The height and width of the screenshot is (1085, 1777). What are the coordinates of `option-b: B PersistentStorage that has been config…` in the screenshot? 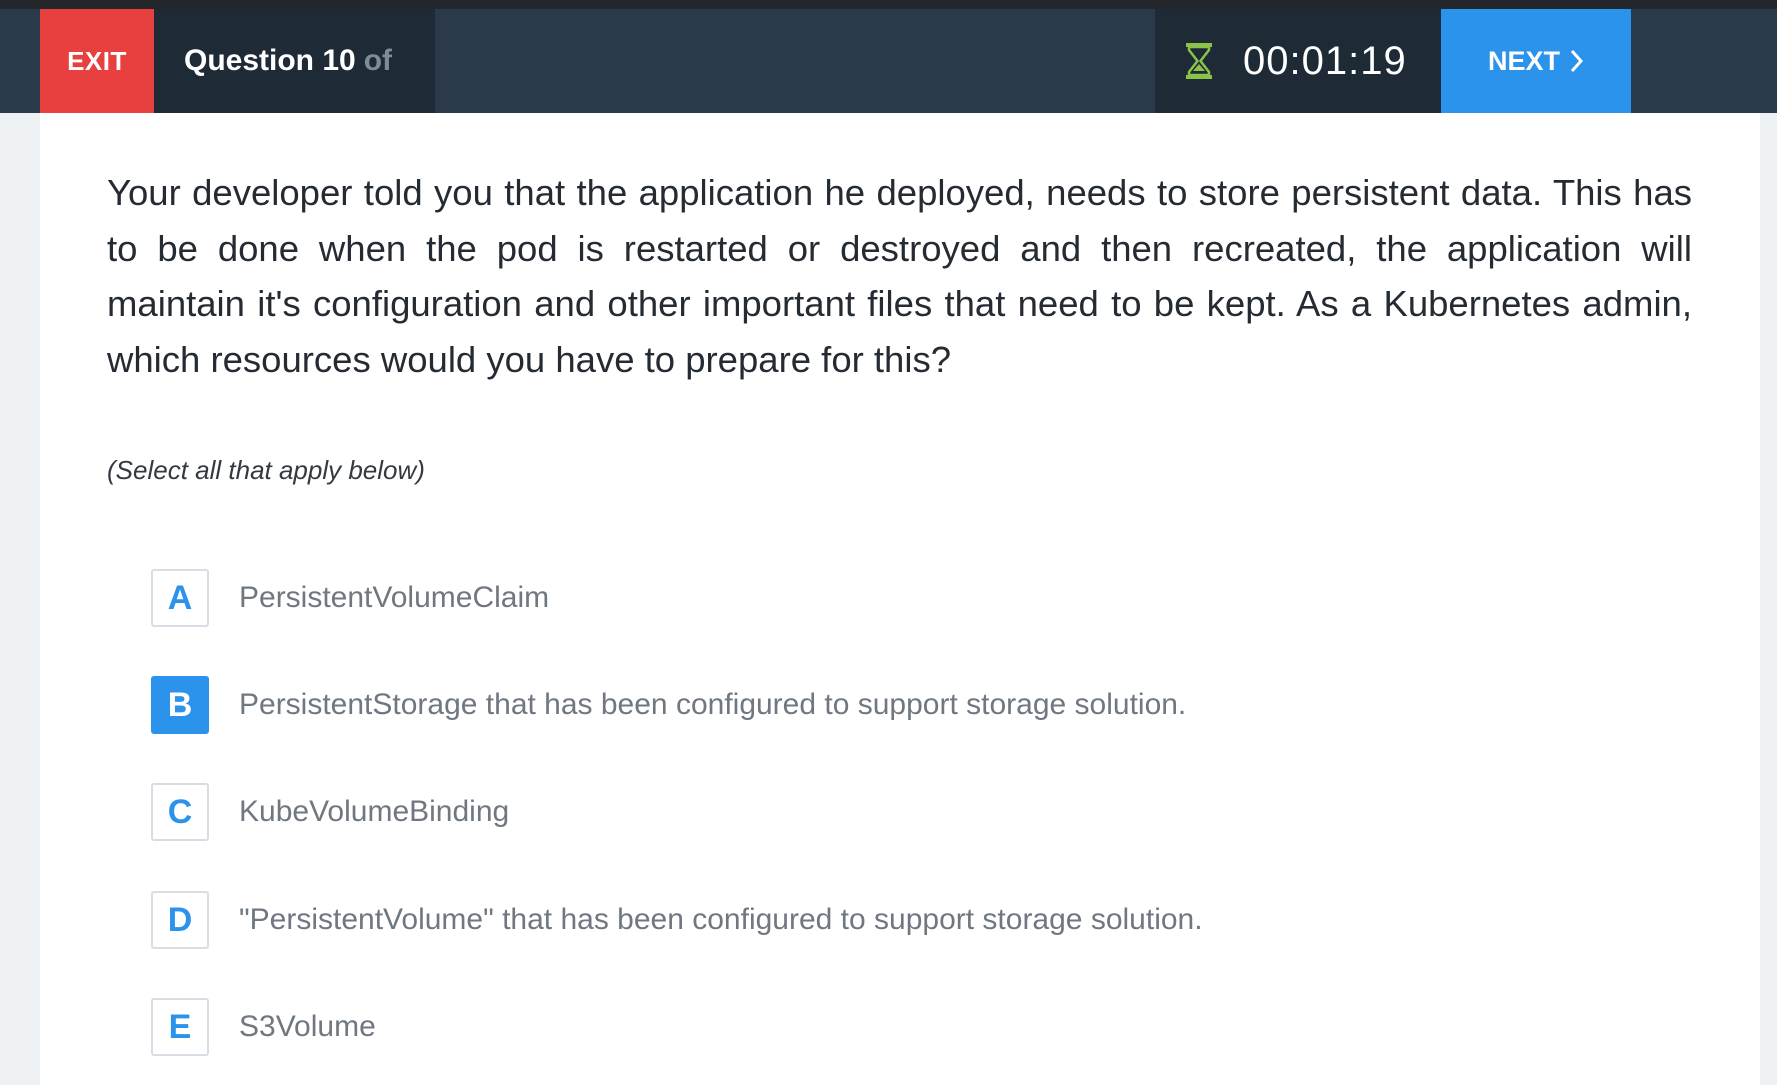 It's located at (668, 705).